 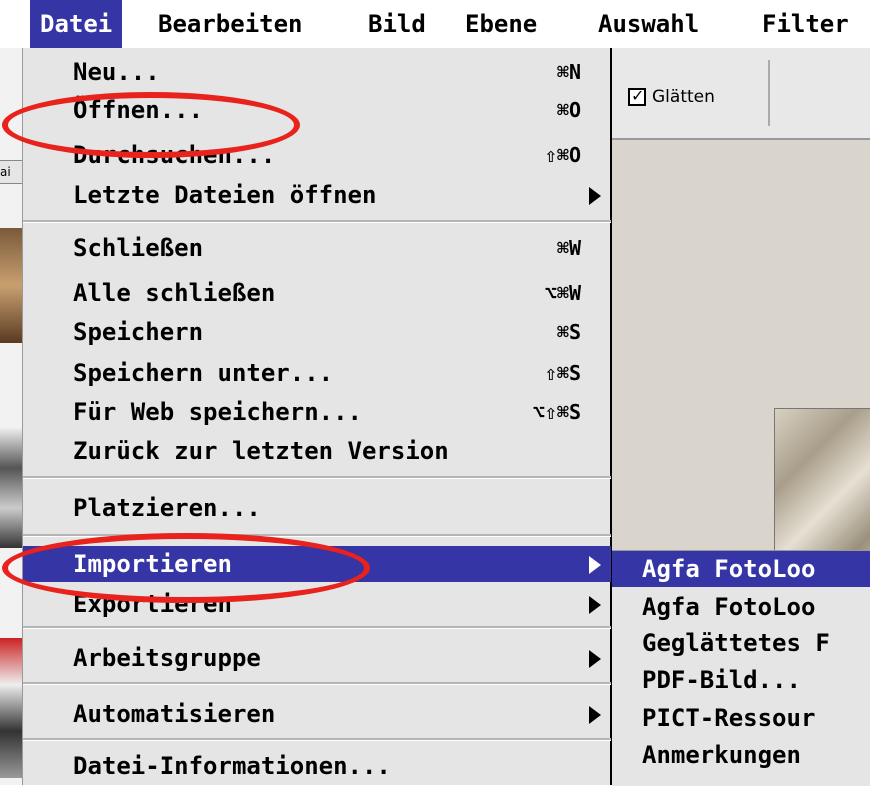 I want to click on background-window-left, so click(x=11, y=416).